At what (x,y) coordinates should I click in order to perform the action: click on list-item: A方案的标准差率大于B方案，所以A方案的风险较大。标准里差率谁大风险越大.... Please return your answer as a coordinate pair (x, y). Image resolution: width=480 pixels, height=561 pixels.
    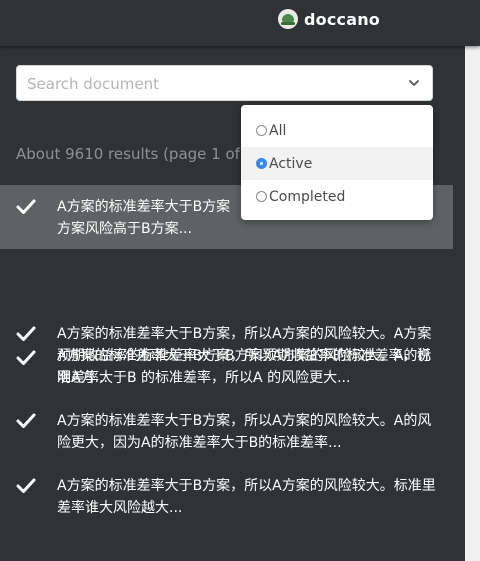
    Looking at the image, I should click on (226, 498).